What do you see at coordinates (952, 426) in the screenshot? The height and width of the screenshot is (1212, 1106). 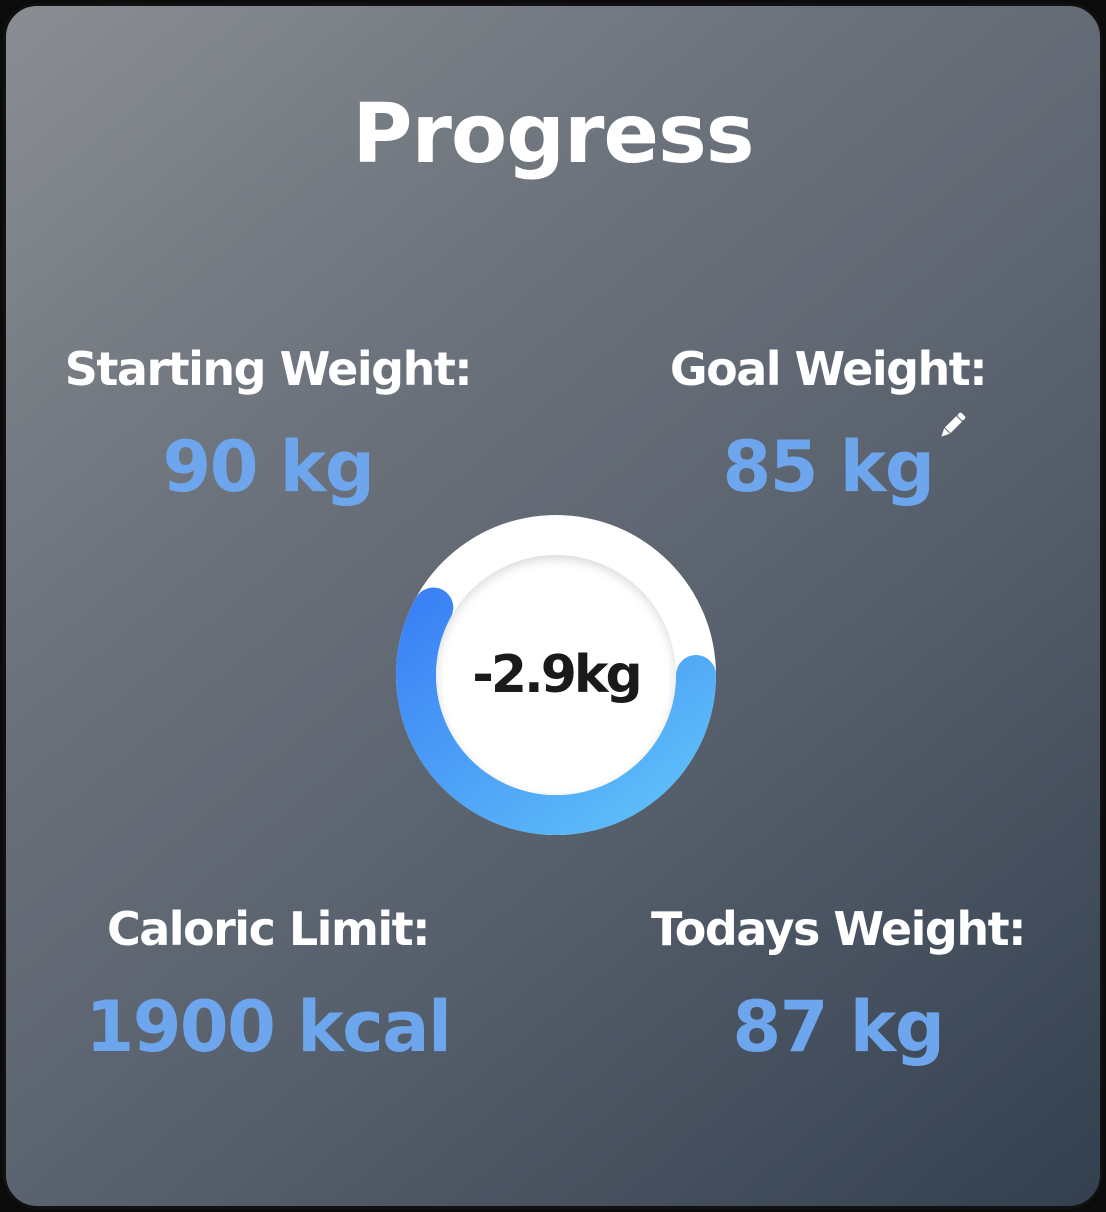 I see `pencil-icon` at bounding box center [952, 426].